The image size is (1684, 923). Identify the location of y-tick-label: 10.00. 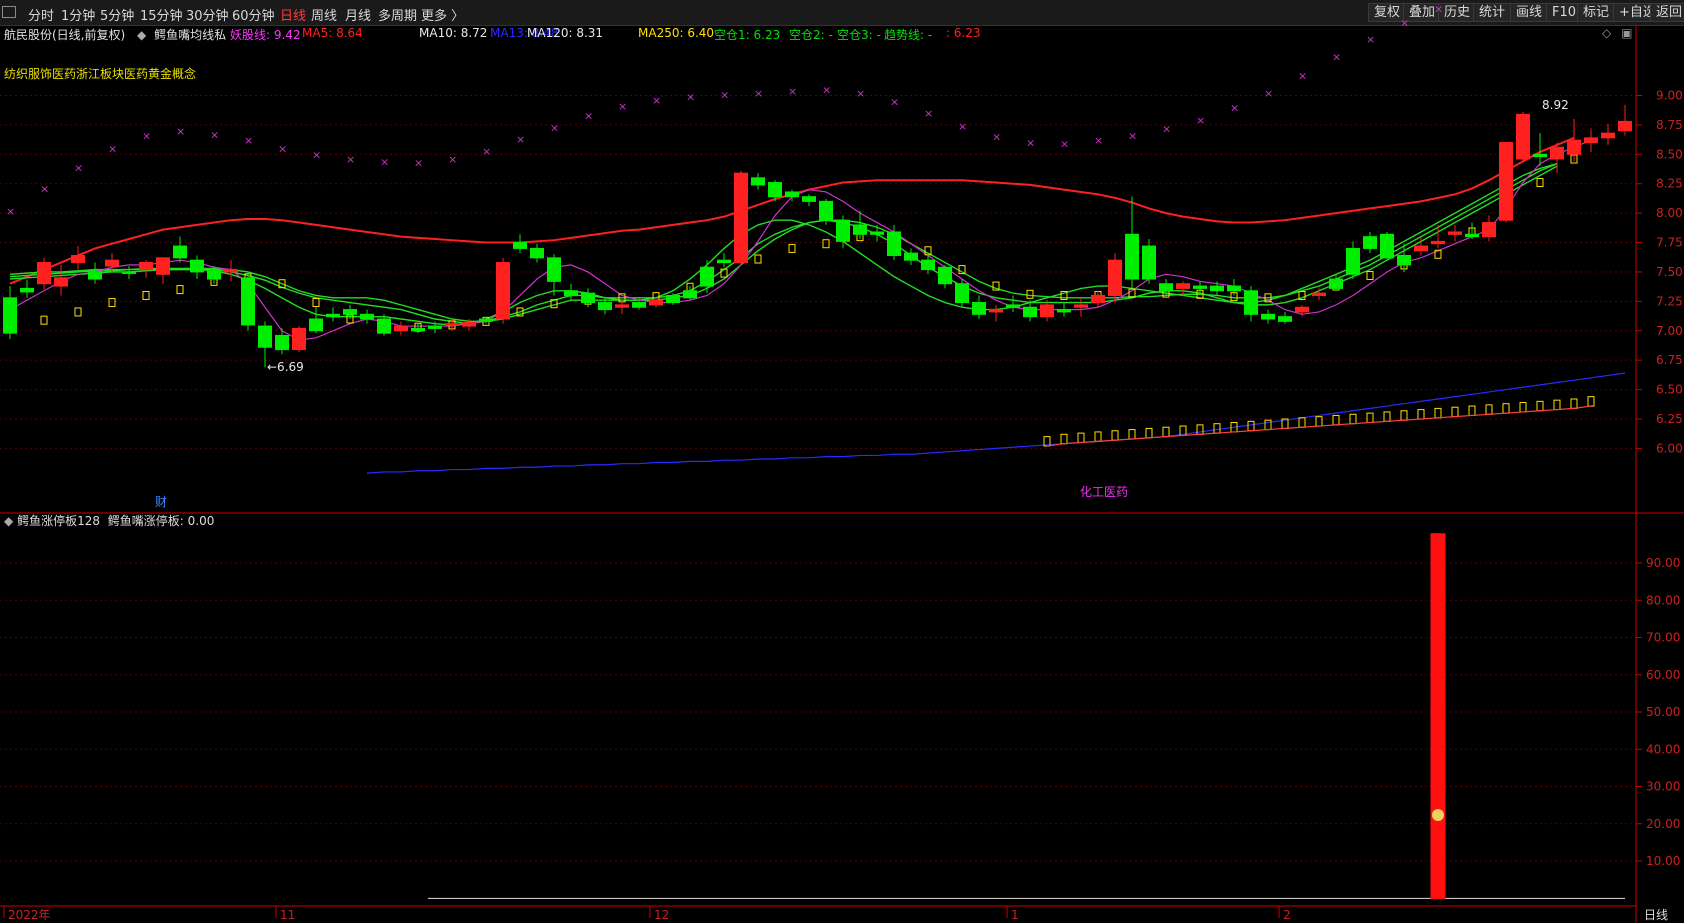
(1663, 861).